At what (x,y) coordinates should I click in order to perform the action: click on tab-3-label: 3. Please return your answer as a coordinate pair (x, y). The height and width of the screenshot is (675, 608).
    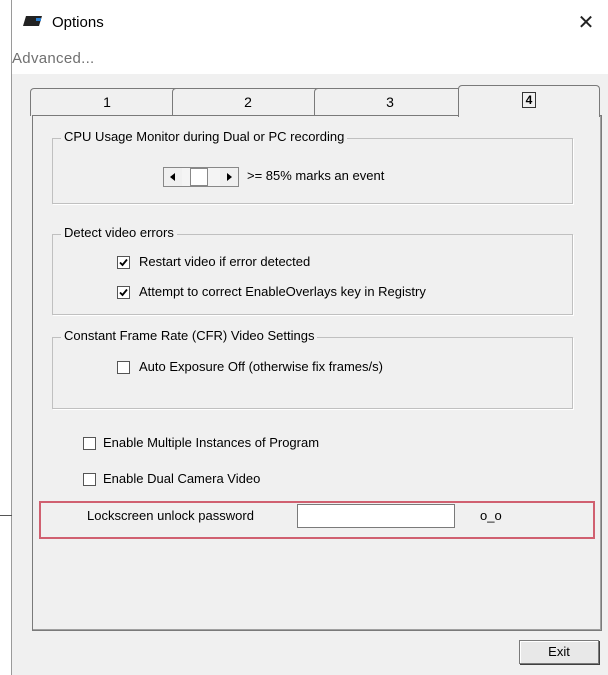
    Looking at the image, I should click on (390, 102).